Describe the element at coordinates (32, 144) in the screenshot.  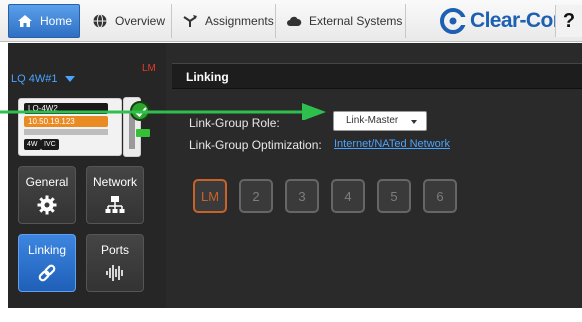
I see `device-chip-4w: 4W` at that location.